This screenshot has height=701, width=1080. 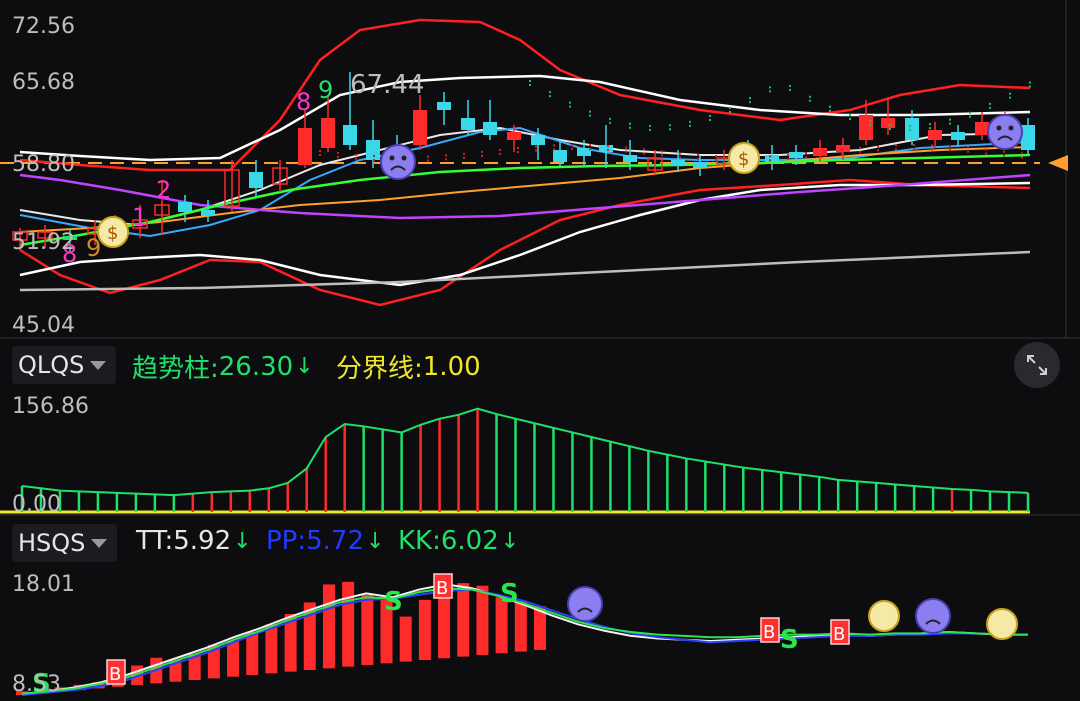 What do you see at coordinates (43, 82) in the screenshot?
I see `y-label-2: 65.68` at bounding box center [43, 82].